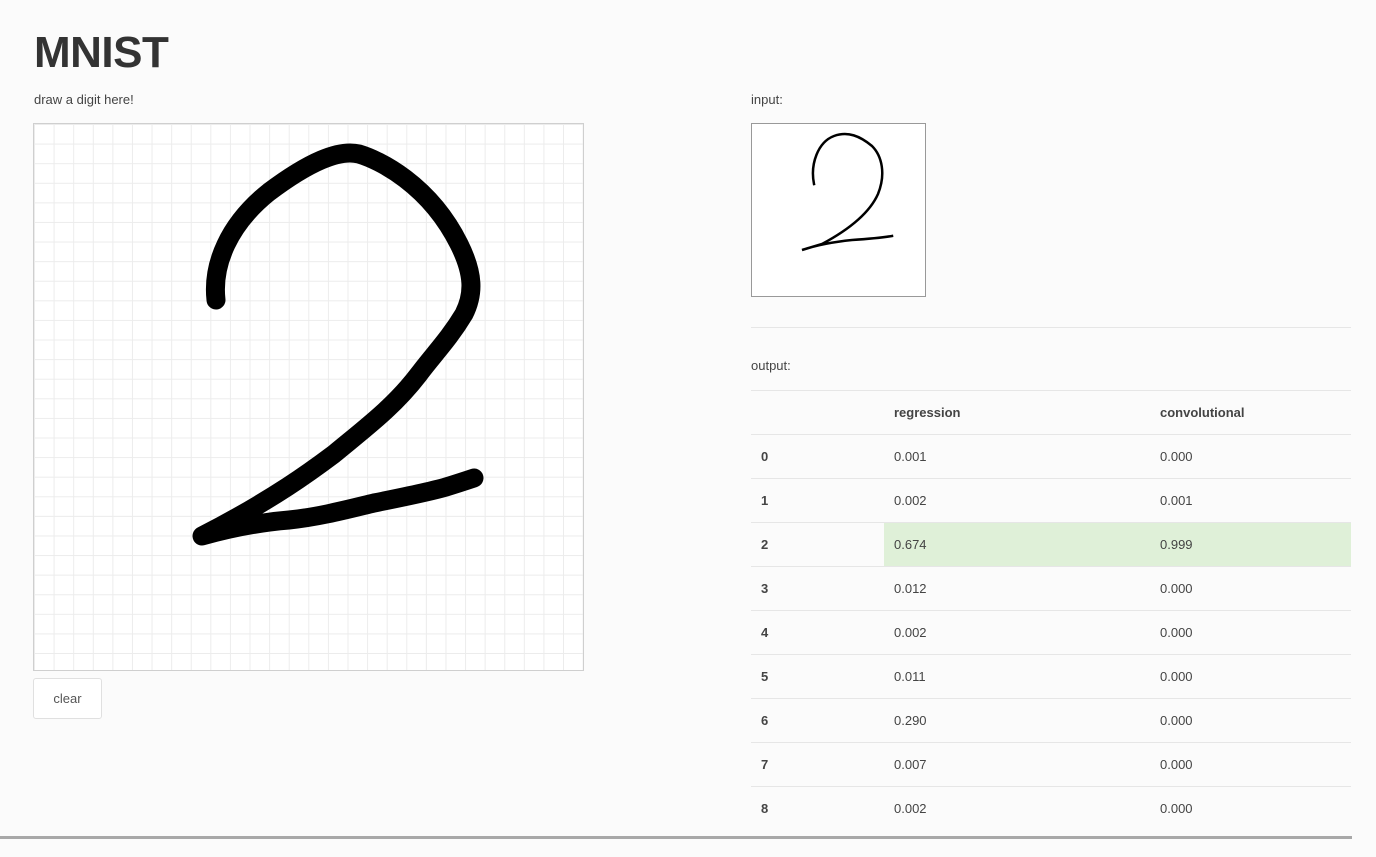 The width and height of the screenshot is (1376, 857). Describe the element at coordinates (817, 632) in the screenshot. I see `row-digit: 4` at that location.